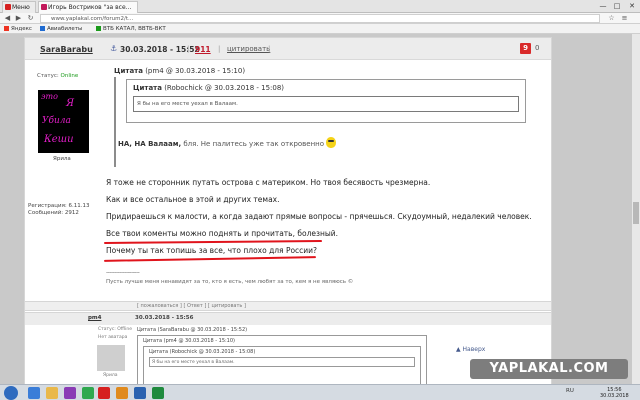 Image resolution: width=640 pixels, height=400 pixels. What do you see at coordinates (6, 28) in the screenshot?
I see `yandex-icon` at bounding box center [6, 28].